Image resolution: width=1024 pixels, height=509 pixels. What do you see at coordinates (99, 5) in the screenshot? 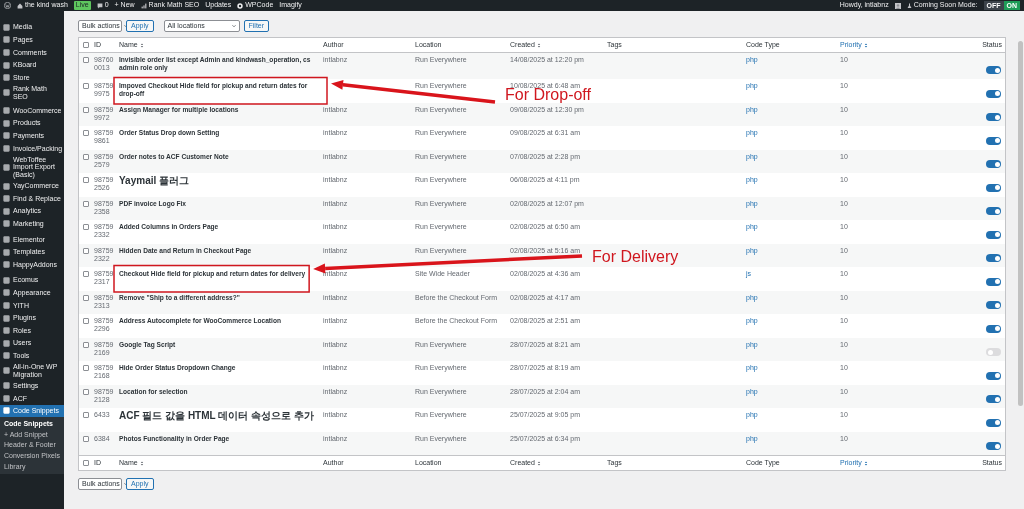
I see `comment-icon` at bounding box center [99, 5].